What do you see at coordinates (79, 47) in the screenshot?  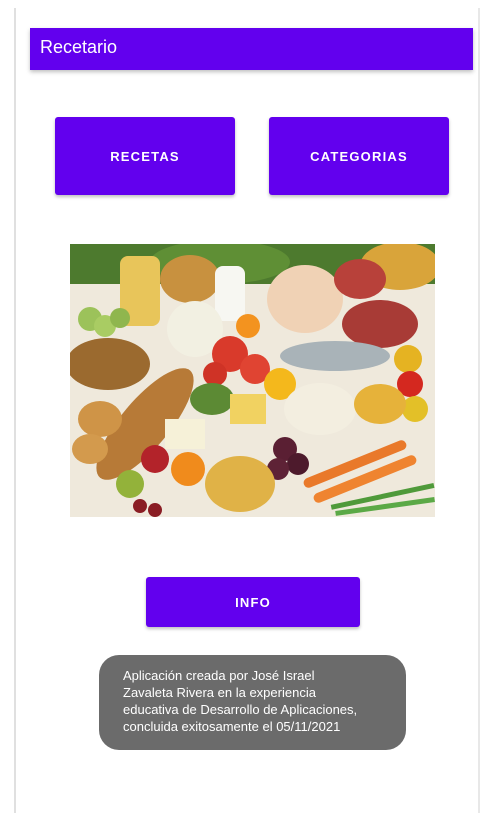 I see `app-title: Recetario` at bounding box center [79, 47].